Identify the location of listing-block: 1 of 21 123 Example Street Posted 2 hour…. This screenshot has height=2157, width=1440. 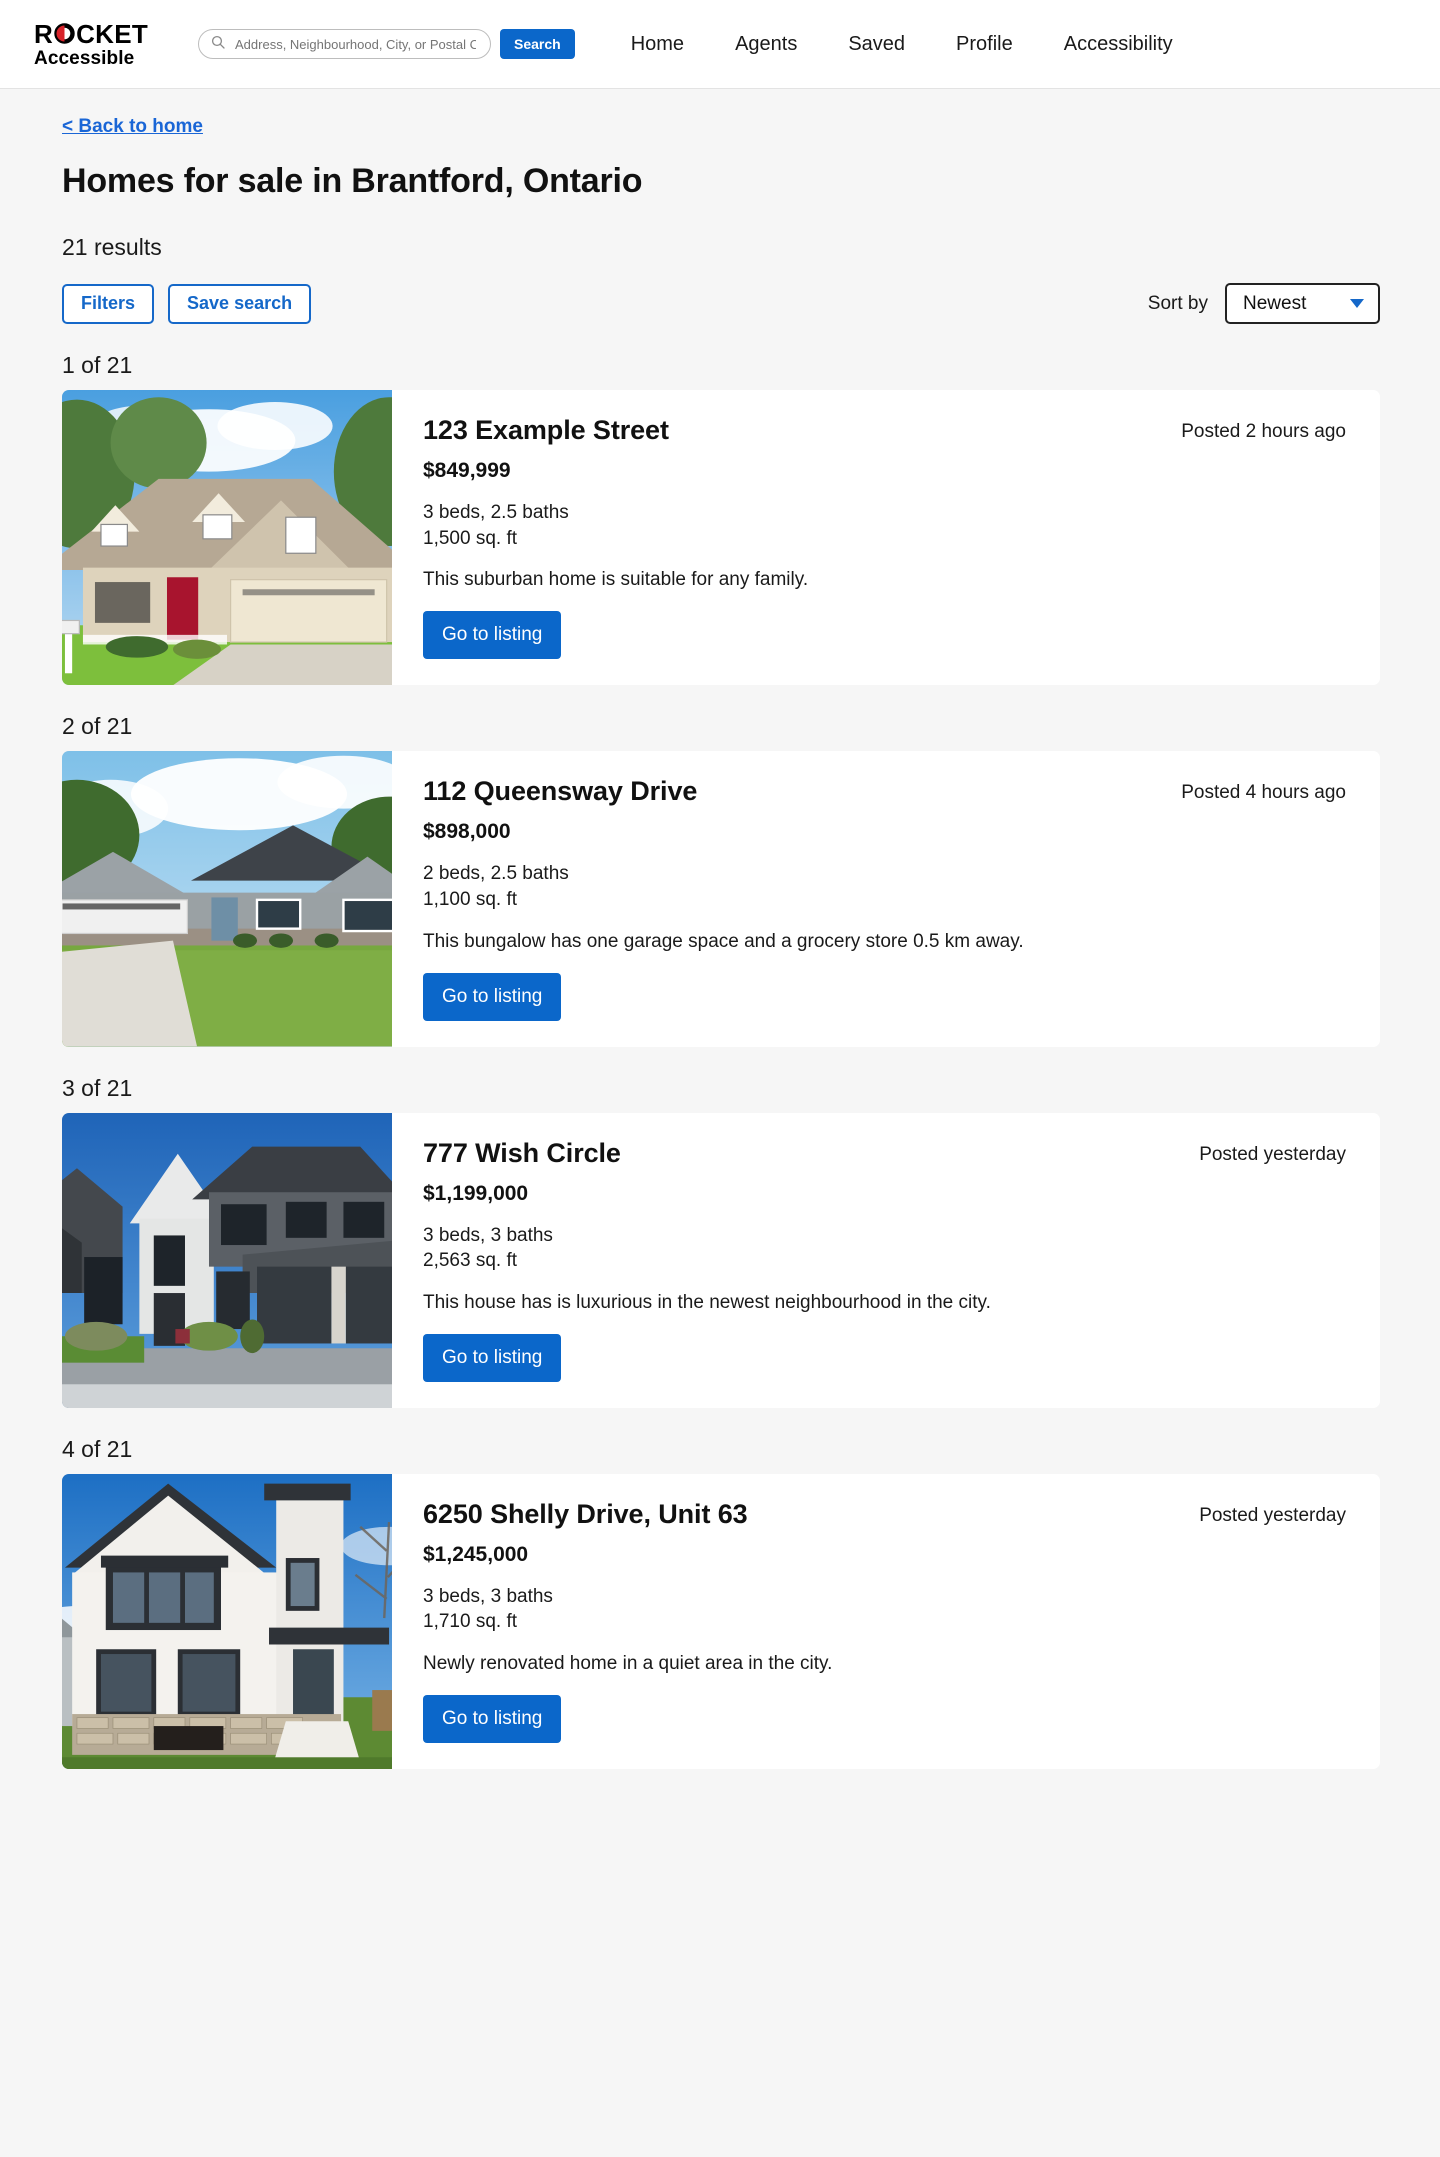
(721, 519).